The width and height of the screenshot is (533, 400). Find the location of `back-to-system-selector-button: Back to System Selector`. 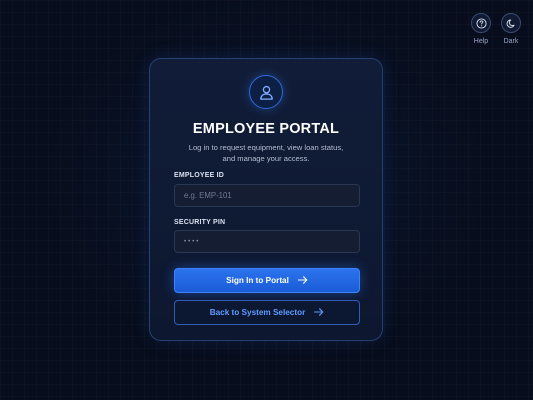

back-to-system-selector-button: Back to System Selector is located at coordinates (267, 312).